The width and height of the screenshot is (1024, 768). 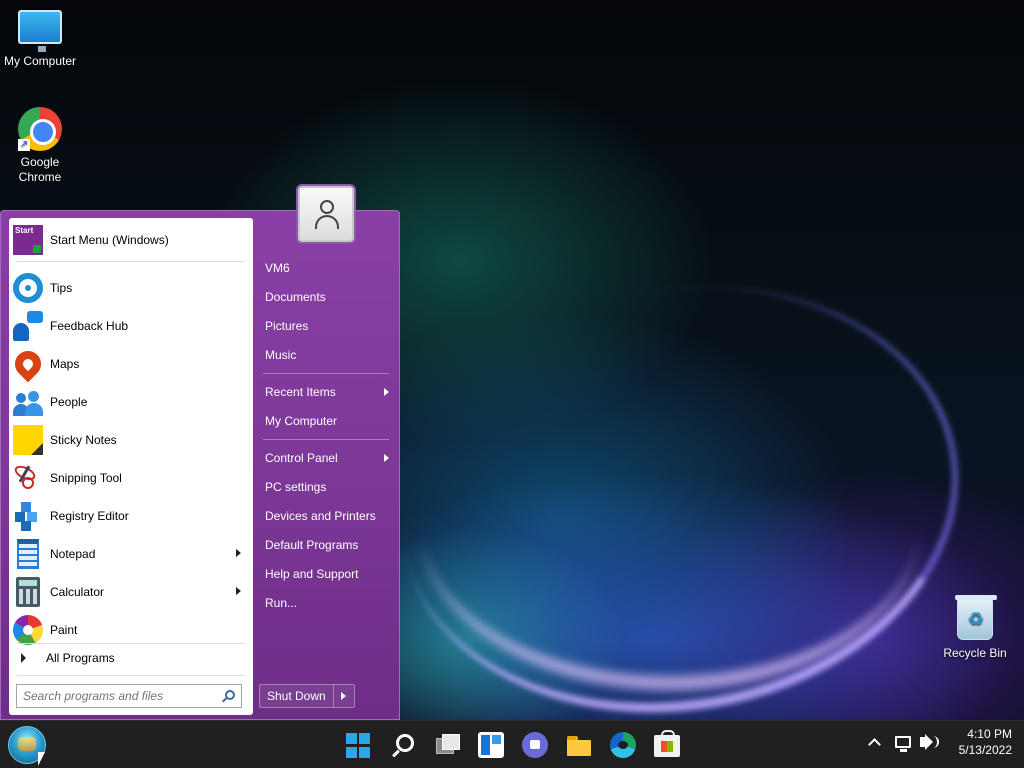 I want to click on right-item-label: Control Panel, so click(x=301, y=458).